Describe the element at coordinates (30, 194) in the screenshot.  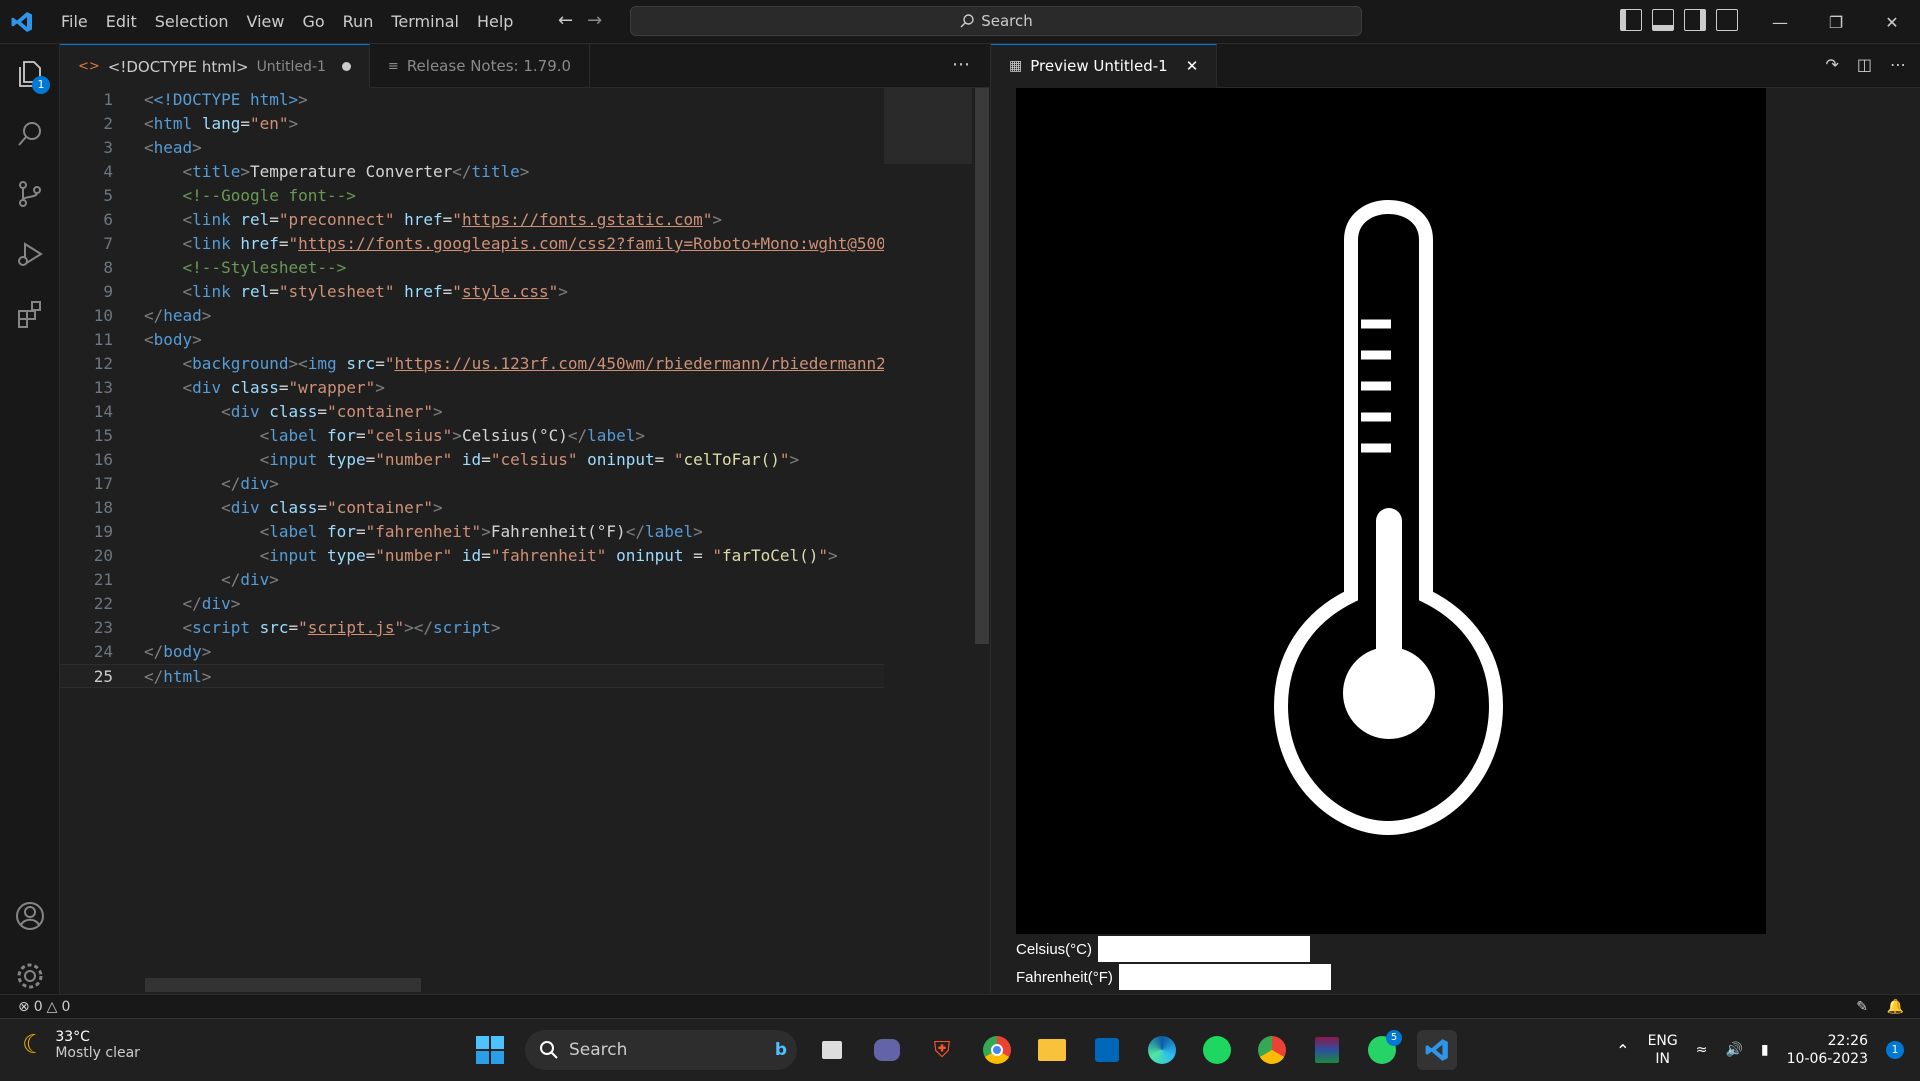
I see `source-control-icon` at that location.